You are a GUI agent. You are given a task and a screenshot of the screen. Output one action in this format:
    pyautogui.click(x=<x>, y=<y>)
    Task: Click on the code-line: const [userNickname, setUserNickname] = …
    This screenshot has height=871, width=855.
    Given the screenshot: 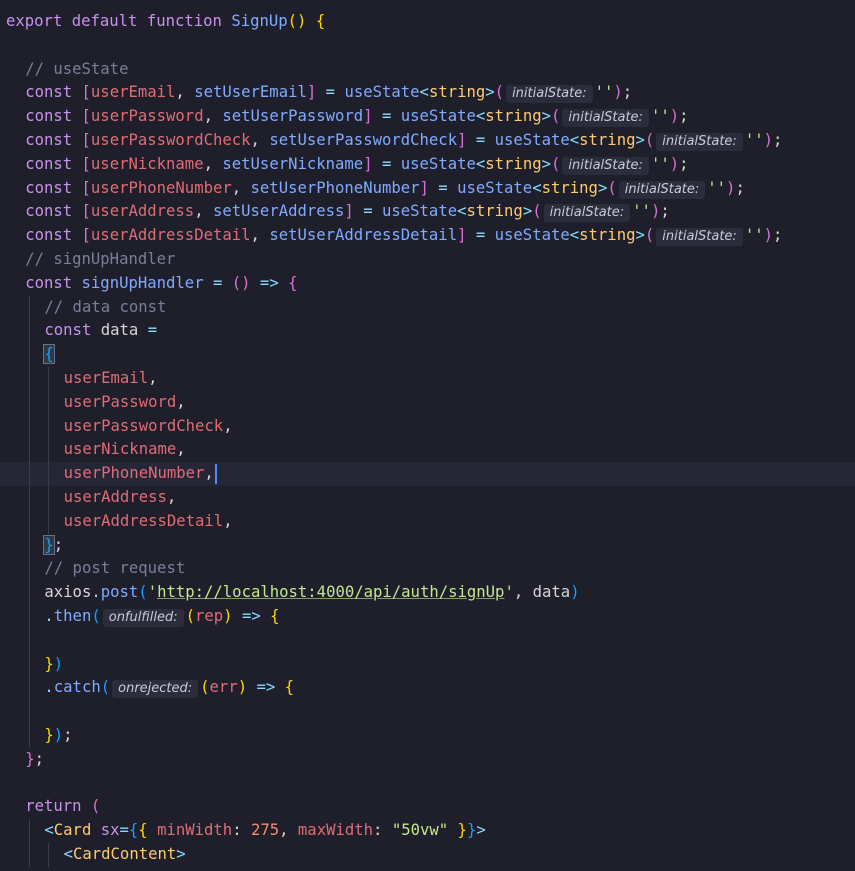 What is the action you would take?
    pyautogui.click(x=427, y=165)
    